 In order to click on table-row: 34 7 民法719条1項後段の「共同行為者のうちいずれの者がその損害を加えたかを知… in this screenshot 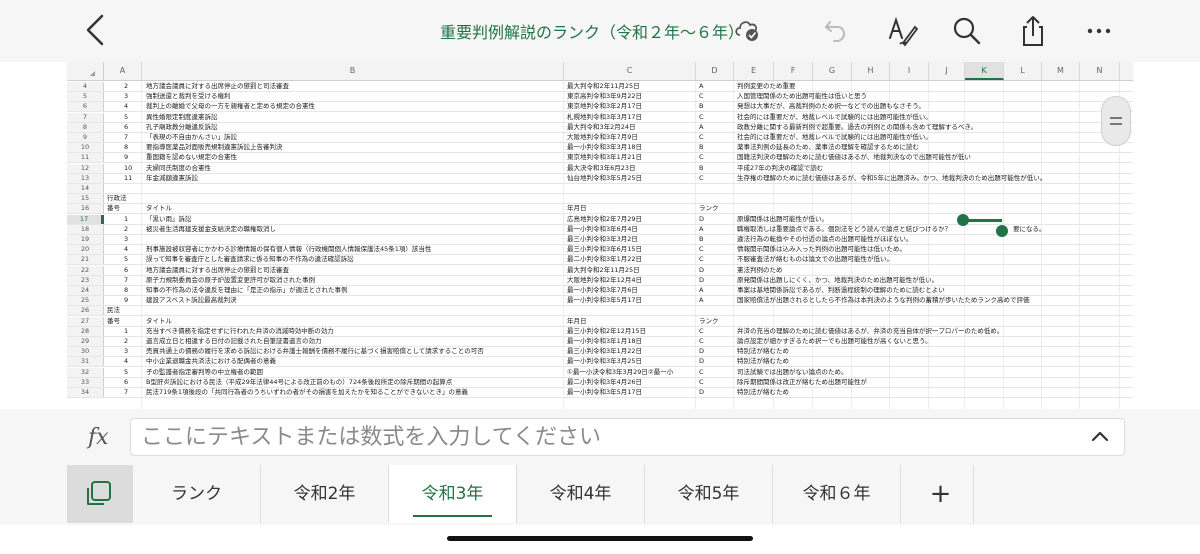, I will do `click(600, 393)`.